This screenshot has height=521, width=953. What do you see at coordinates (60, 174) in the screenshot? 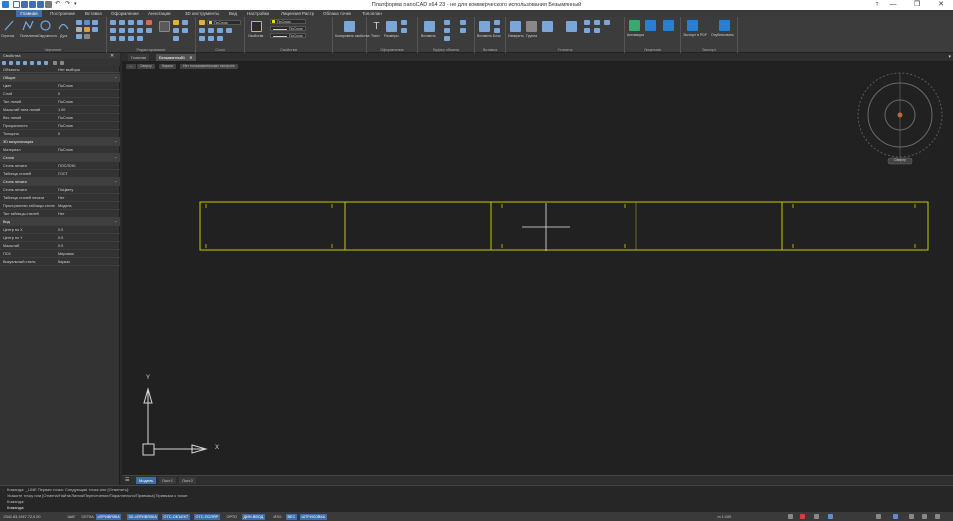
I see `property-row: Таблица стилей ГОСТ` at bounding box center [60, 174].